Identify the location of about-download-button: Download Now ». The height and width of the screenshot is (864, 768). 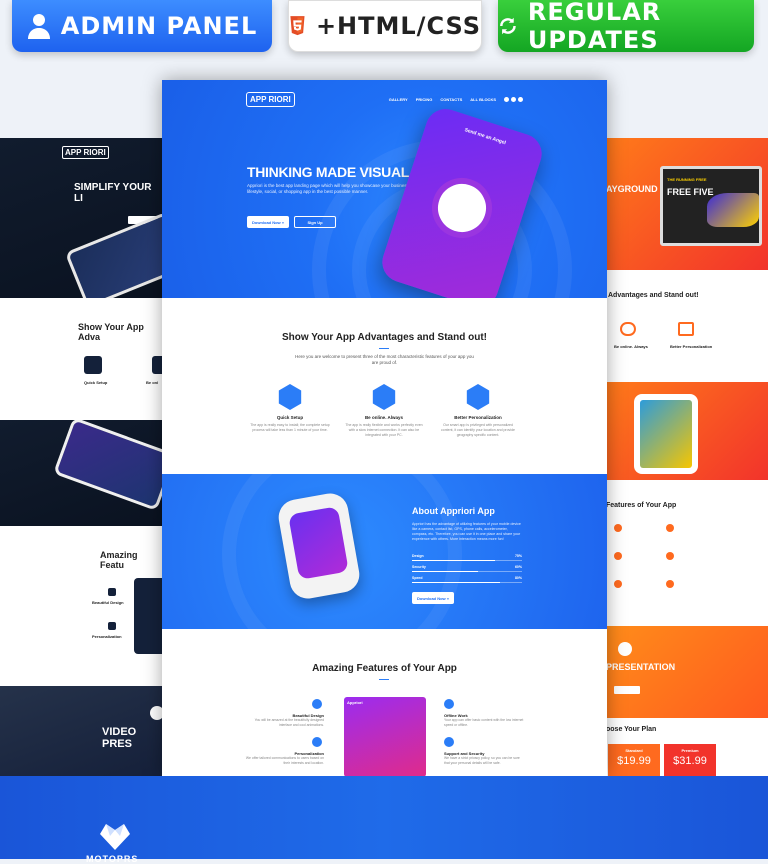
(433, 598).